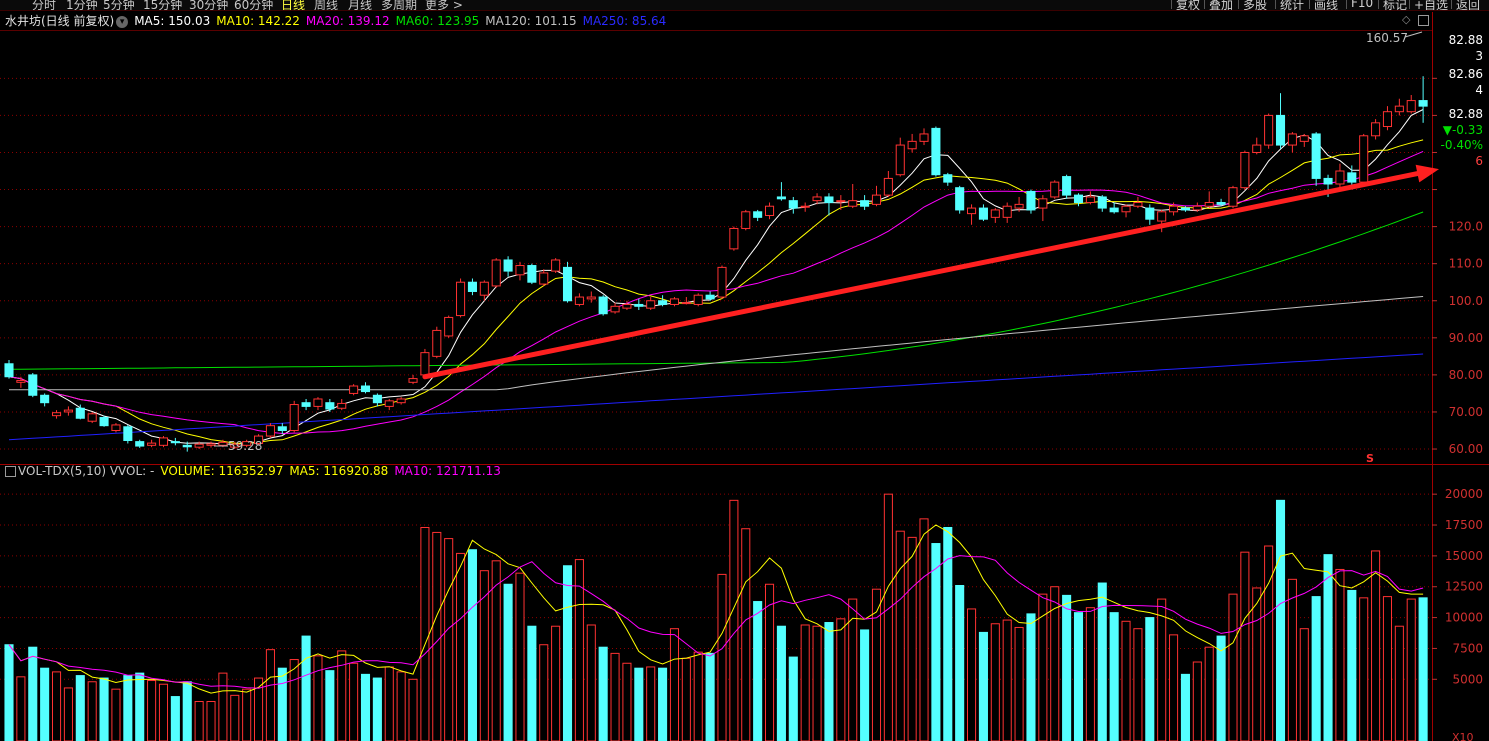  Describe the element at coordinates (293, 5) in the screenshot. I see `period-tab-daily: 日线` at that location.